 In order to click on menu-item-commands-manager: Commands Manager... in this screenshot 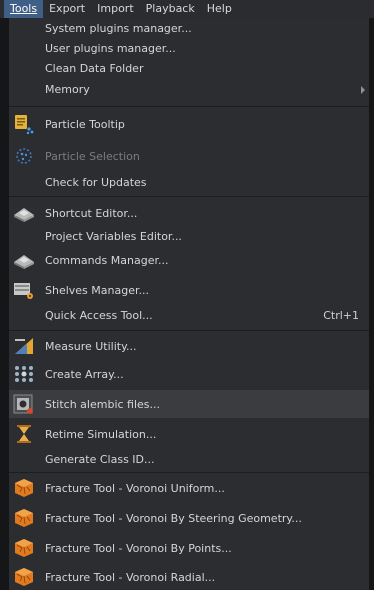, I will do `click(189, 260)`.